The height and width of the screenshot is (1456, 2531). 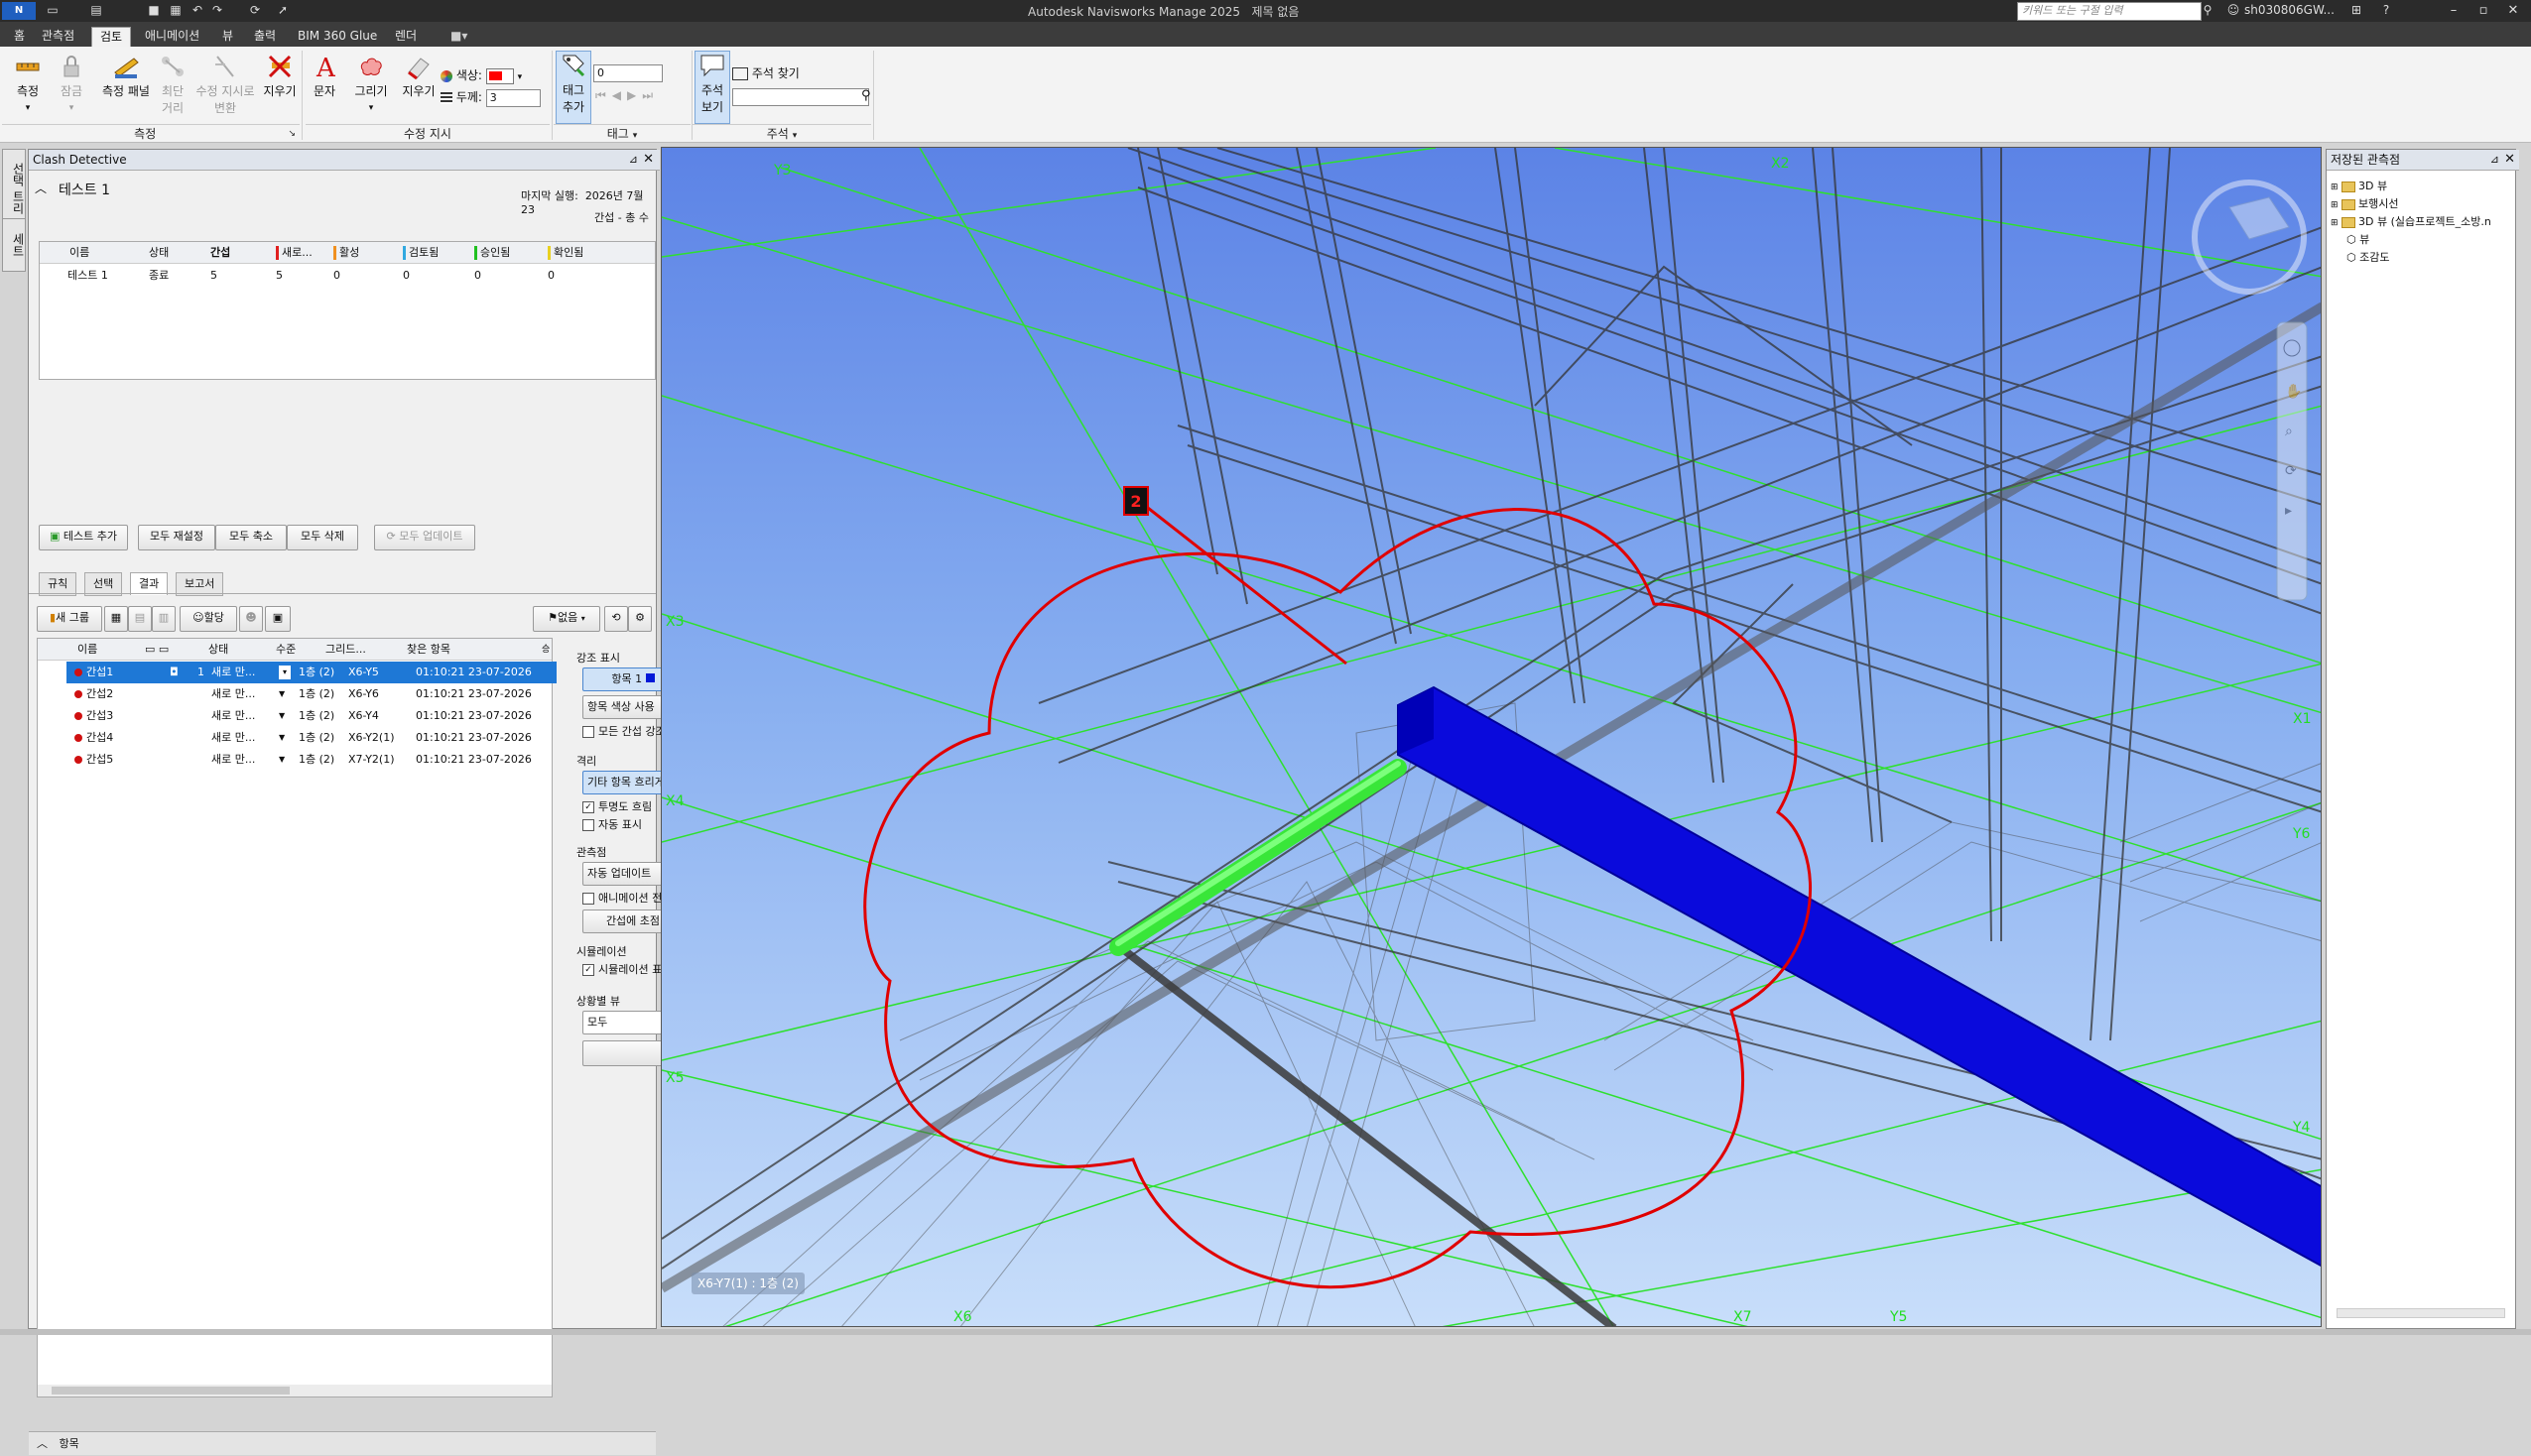 What do you see at coordinates (424, 537) in the screenshot?
I see `update-all-button: ⟳ 모두 업데이트` at bounding box center [424, 537].